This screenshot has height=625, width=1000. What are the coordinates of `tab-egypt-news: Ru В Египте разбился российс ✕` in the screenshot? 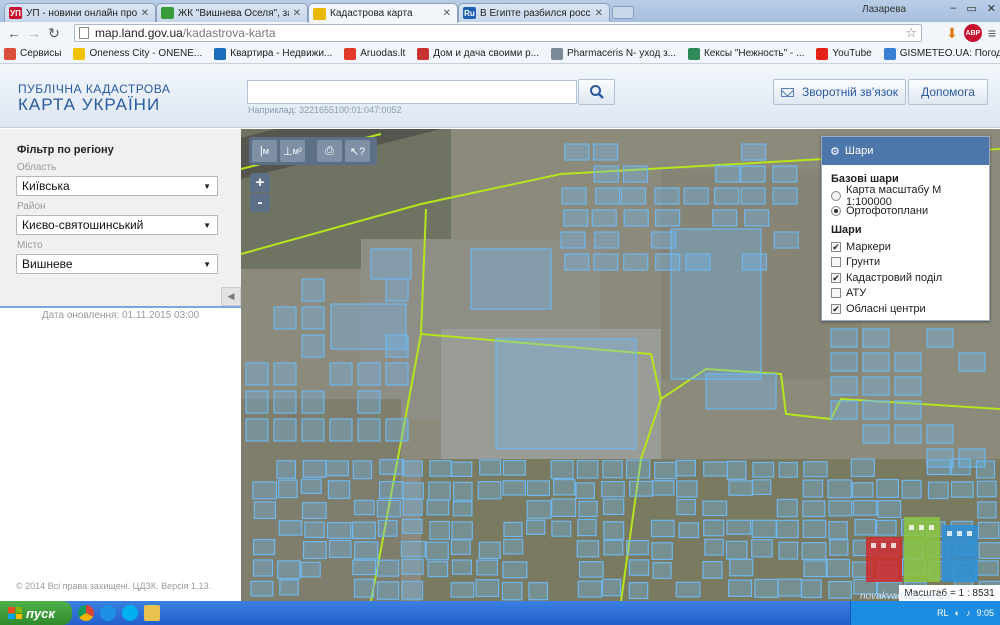 It's located at (534, 12).